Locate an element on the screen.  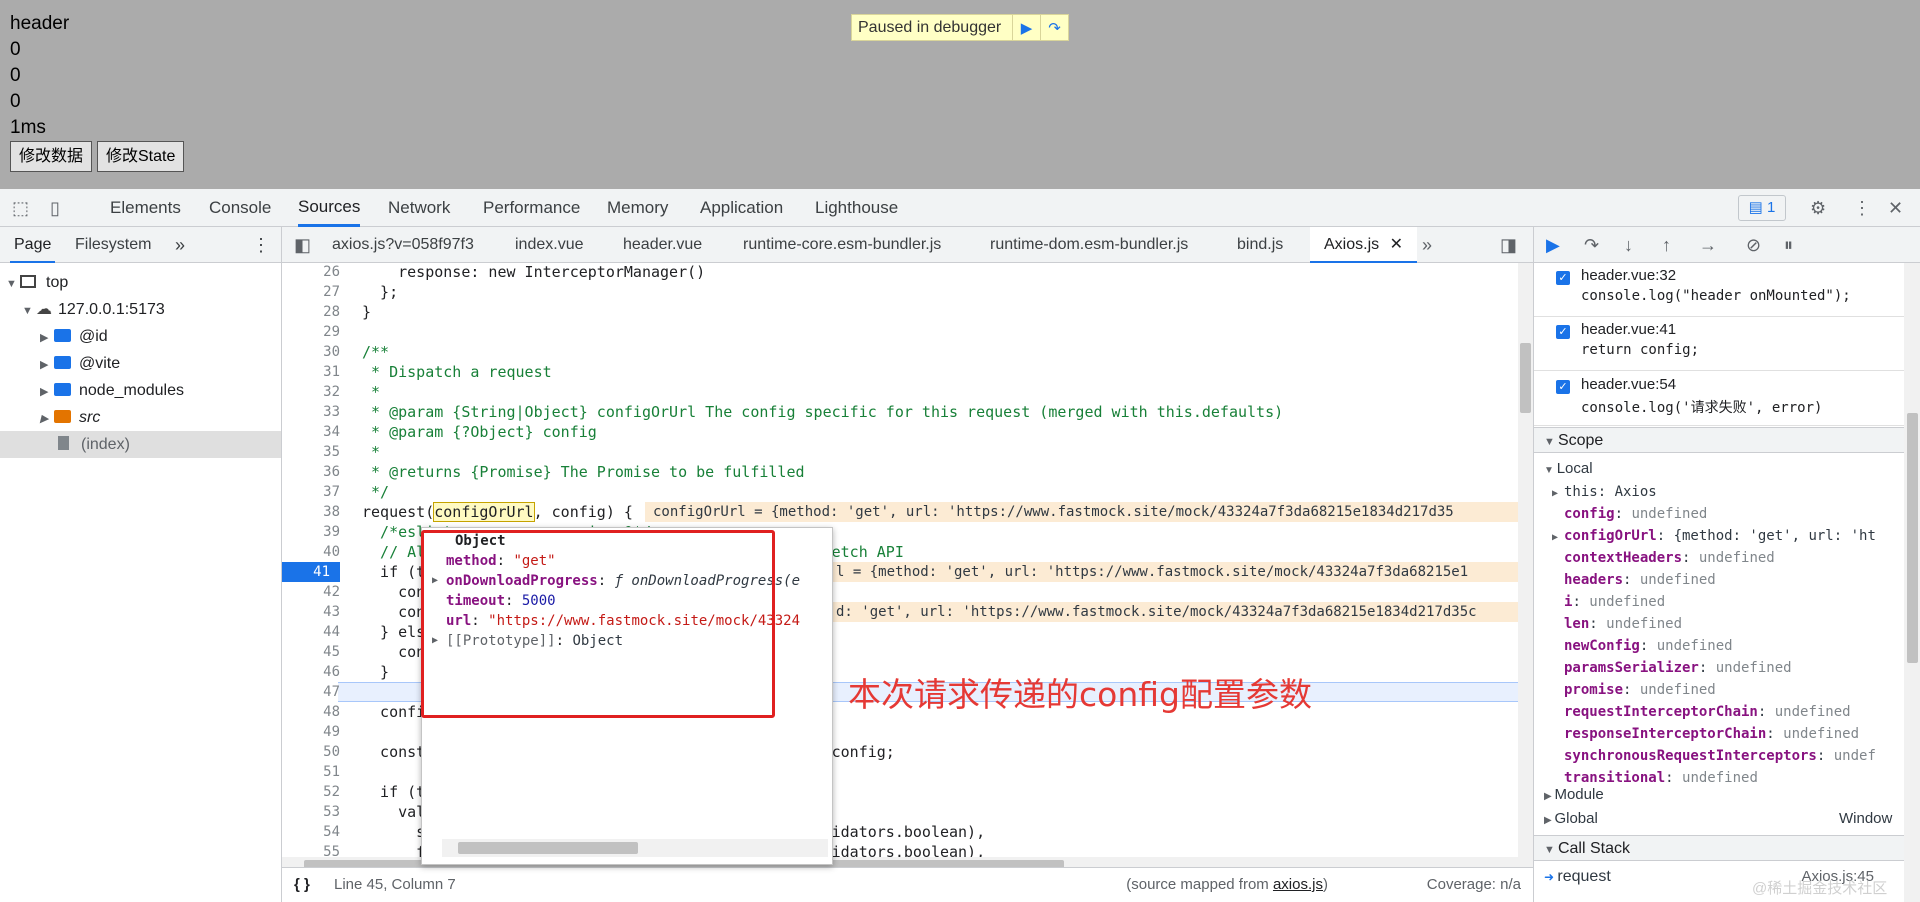
line-number: 33 is located at coordinates (311, 412).